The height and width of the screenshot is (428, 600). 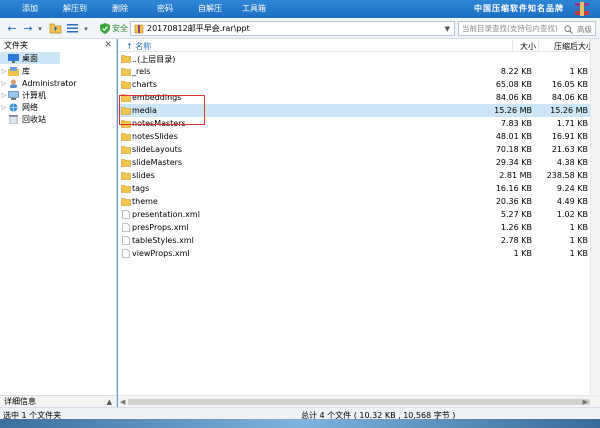 What do you see at coordinates (161, 253) in the screenshot?
I see `row-name: viewProps.xml` at bounding box center [161, 253].